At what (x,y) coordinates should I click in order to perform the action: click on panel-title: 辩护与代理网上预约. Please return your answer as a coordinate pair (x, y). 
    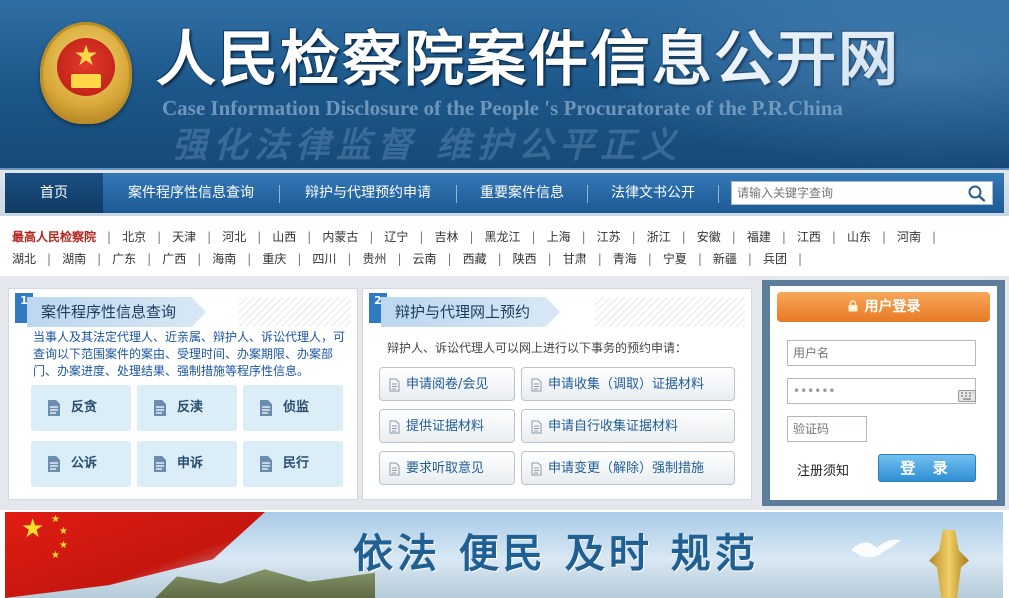
    Looking at the image, I should click on (471, 312).